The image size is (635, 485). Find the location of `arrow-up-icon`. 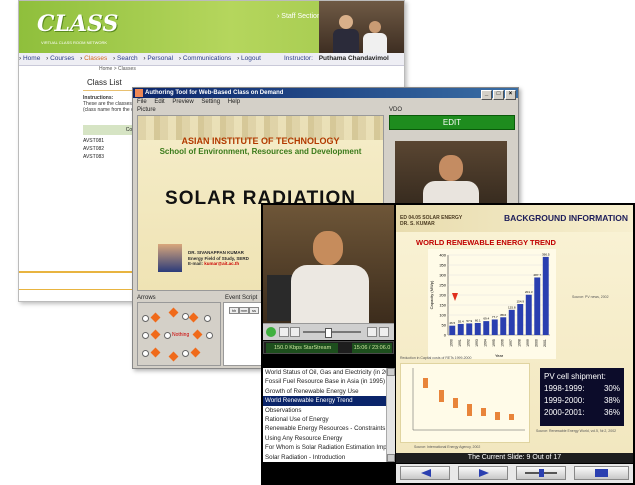

arrow-up-icon is located at coordinates (173, 312).